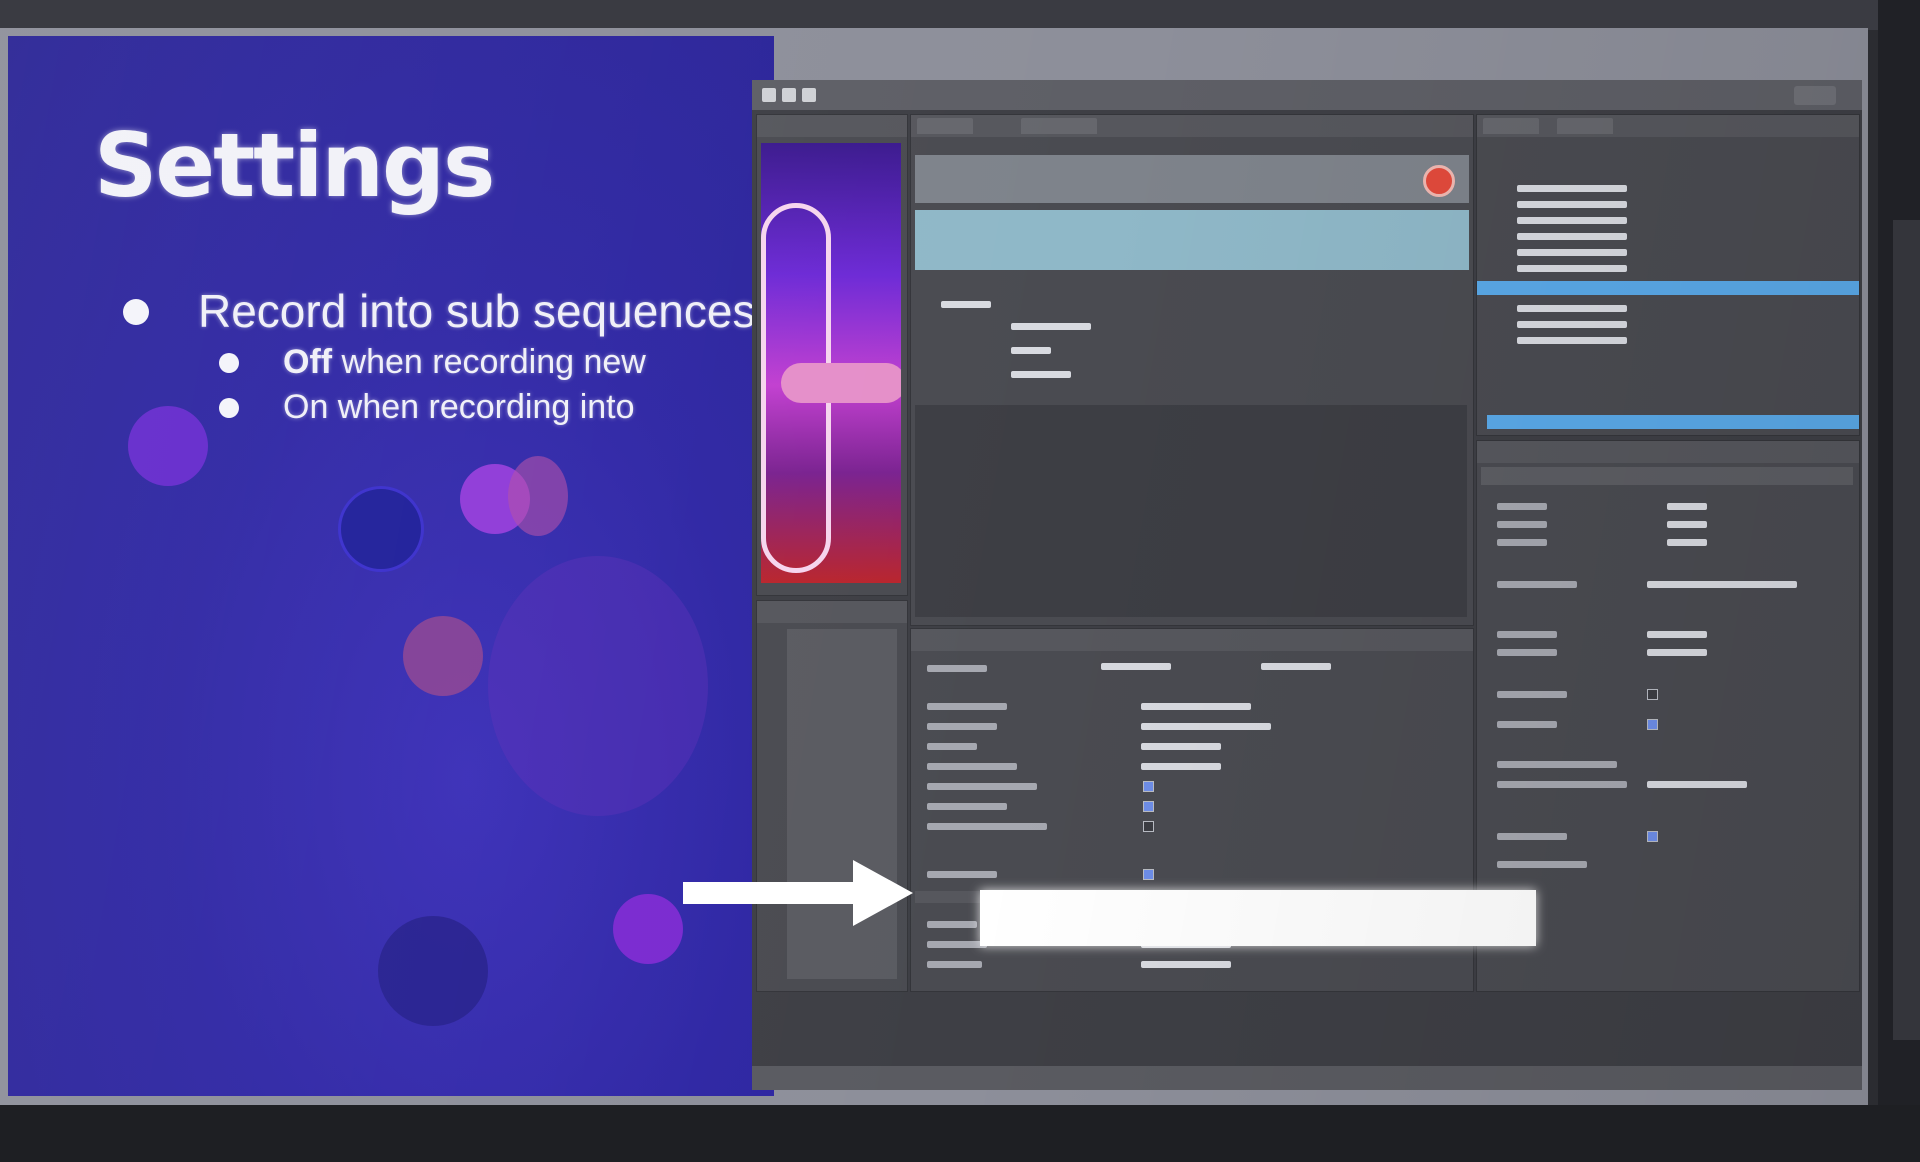 The height and width of the screenshot is (1162, 1920). I want to click on record-into-sub-sequences-checkbox, so click(1148, 826).